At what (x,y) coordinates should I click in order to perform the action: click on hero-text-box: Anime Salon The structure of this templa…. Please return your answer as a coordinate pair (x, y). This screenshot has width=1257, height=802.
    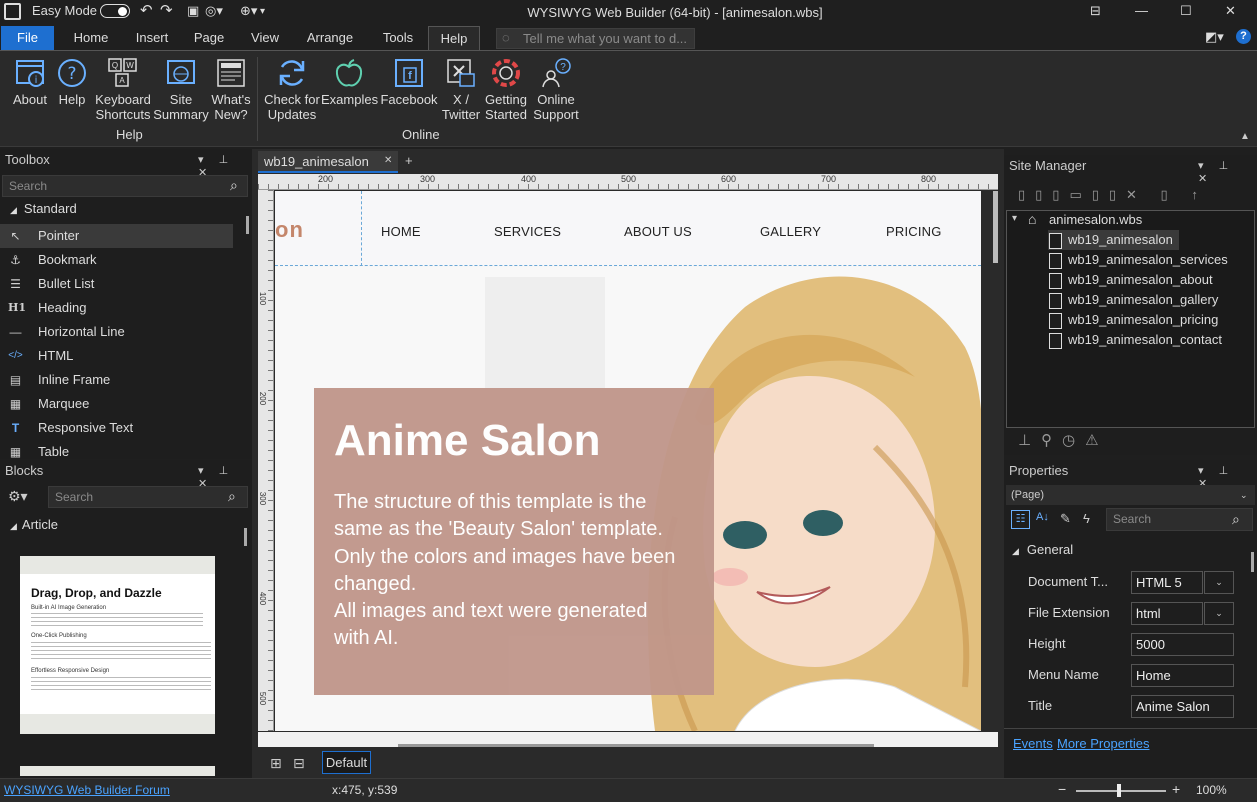
    Looking at the image, I should click on (514, 541).